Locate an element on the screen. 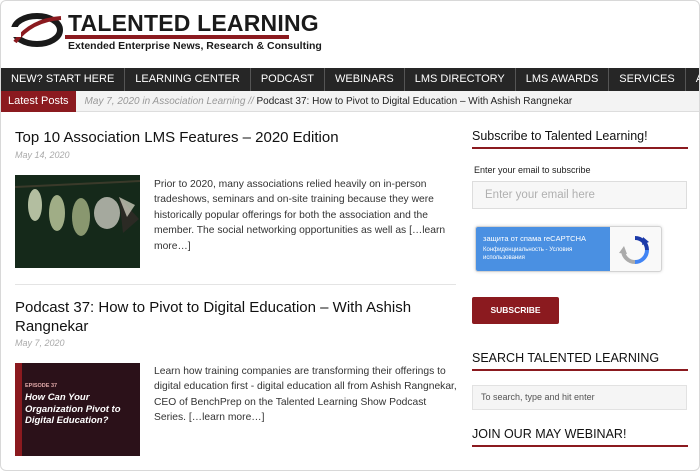 The height and width of the screenshot is (471, 700). nav-item-lms-awards: LMS AWARDS is located at coordinates (563, 79).